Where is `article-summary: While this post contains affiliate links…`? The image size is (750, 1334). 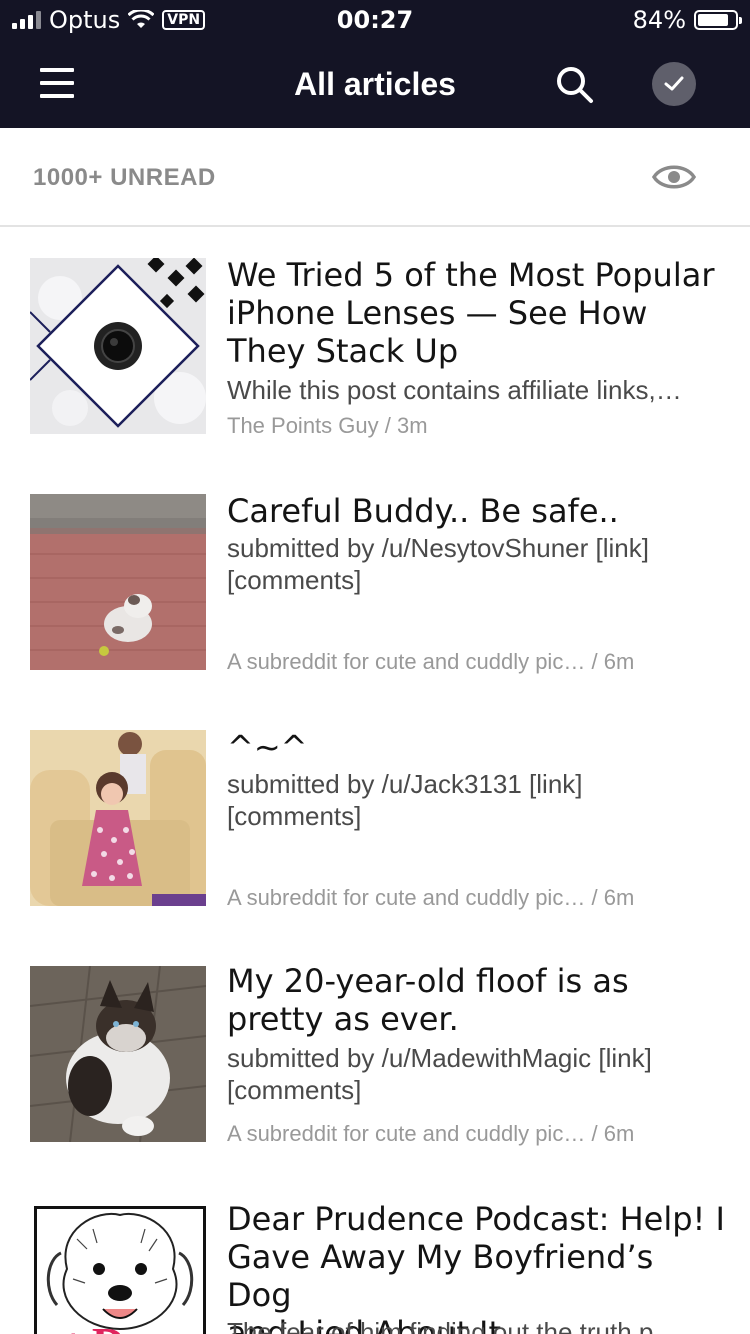 article-summary: While this post contains affiliate links… is located at coordinates (454, 390).